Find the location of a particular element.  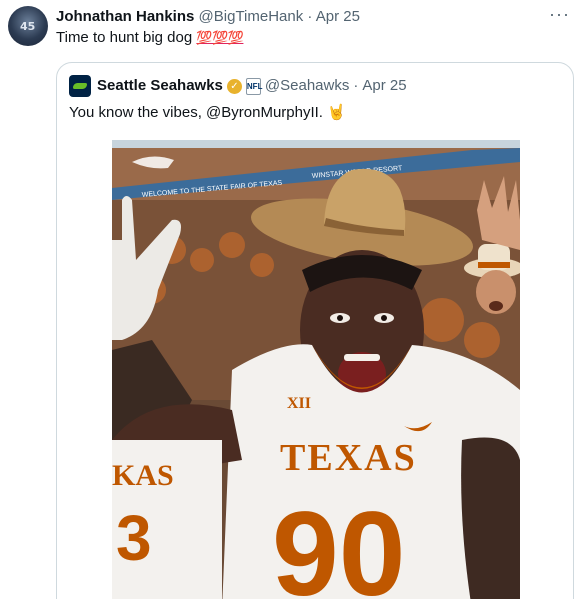

quoted-body: You know the vibes, @ByronMurphyII. is located at coordinates (196, 112).